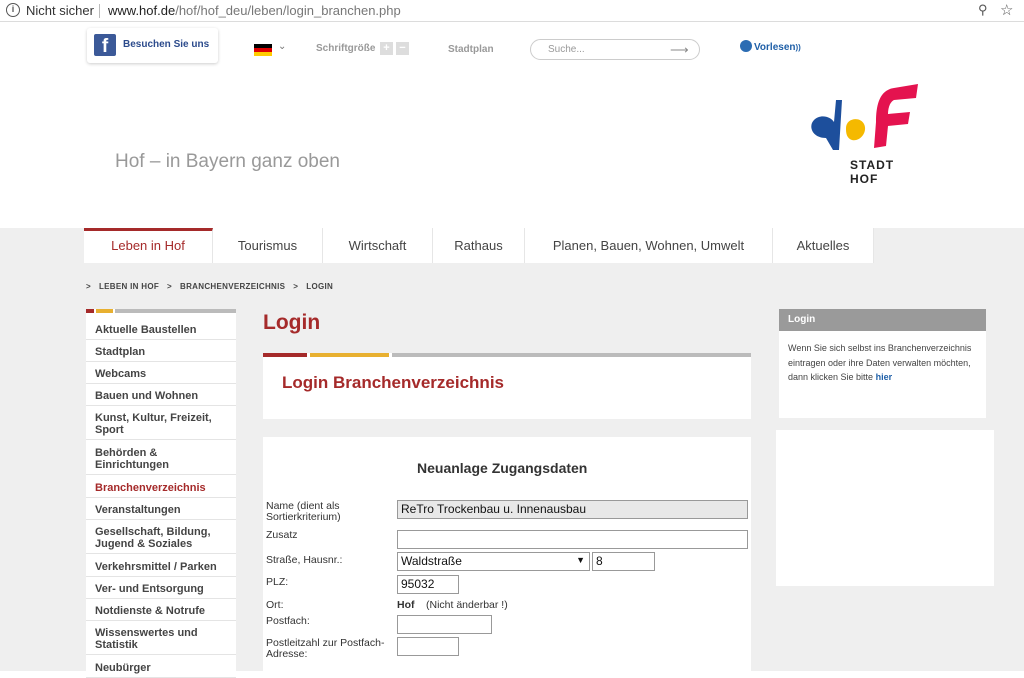 This screenshot has width=1024, height=678. I want to click on nav-tourismus: Tourismus, so click(268, 245).